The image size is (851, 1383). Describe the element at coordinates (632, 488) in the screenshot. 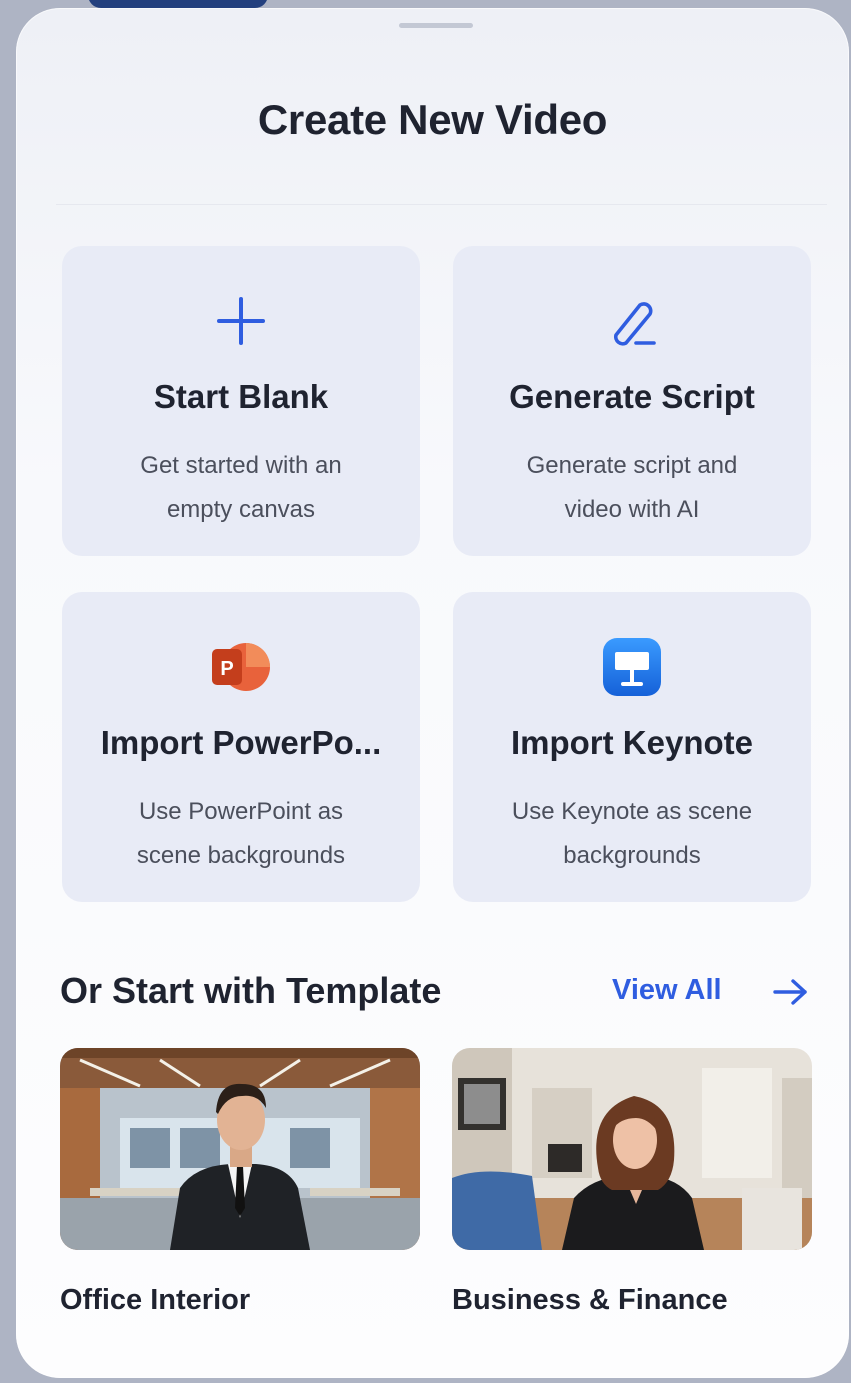

I see `generate-script-desc: Generate script and video with AI` at that location.